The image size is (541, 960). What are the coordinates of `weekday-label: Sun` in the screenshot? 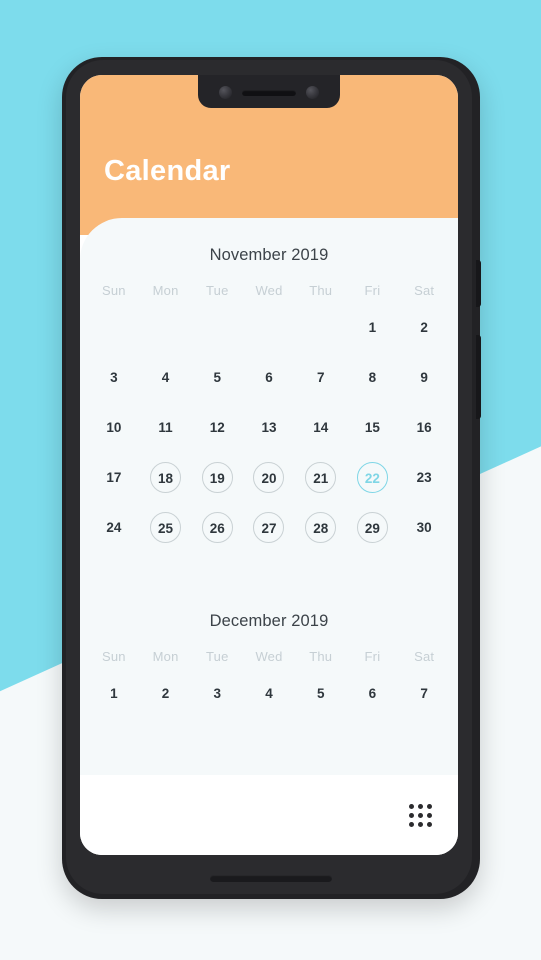 It's located at (113, 656).